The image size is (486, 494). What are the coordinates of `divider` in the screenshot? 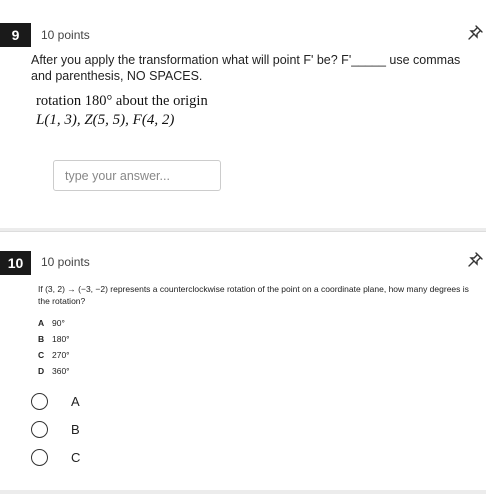 It's located at (243, 231).